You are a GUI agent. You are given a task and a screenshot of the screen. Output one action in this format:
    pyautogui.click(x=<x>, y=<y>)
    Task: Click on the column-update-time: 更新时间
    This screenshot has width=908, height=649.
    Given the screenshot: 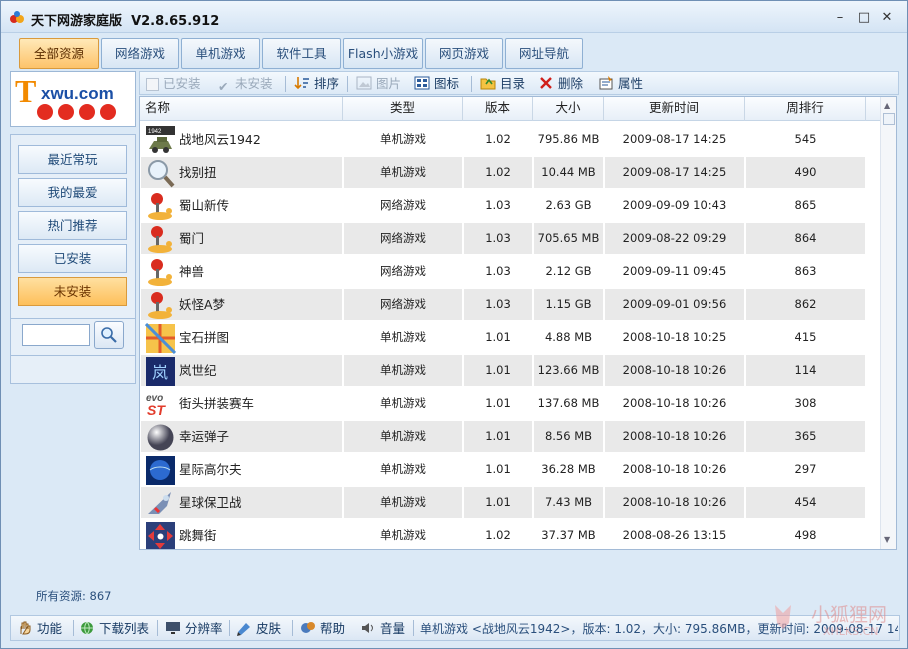 What is the action you would take?
    pyautogui.click(x=674, y=109)
    